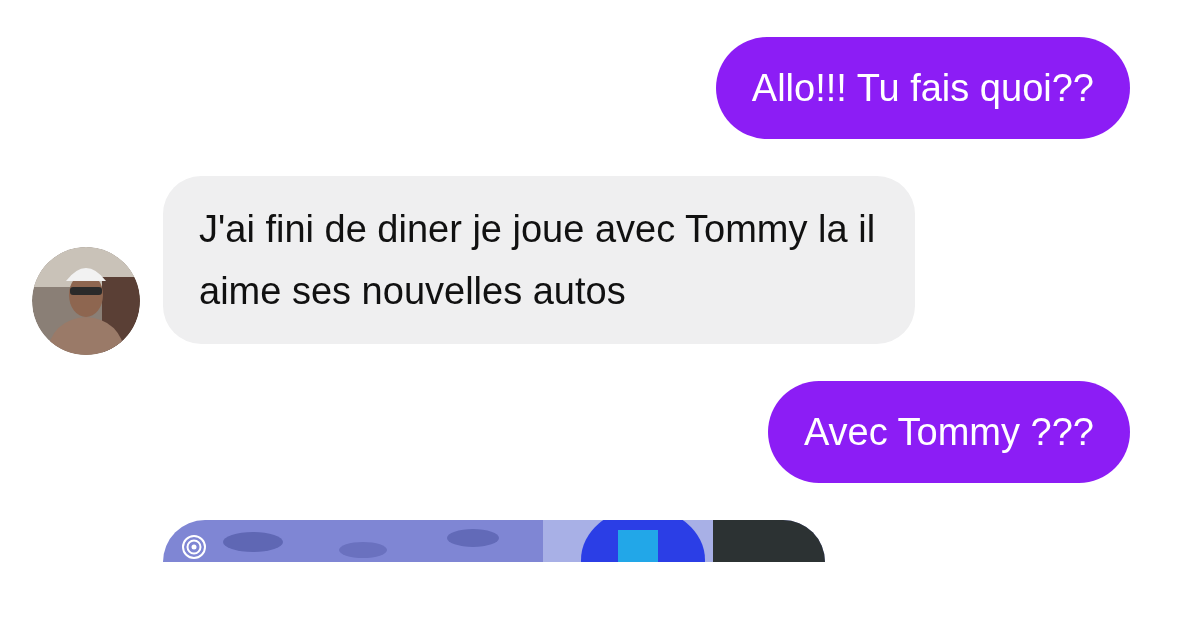 This screenshot has height=630, width=1200. I want to click on sent-message: Avec Tommy ???, so click(948, 432).